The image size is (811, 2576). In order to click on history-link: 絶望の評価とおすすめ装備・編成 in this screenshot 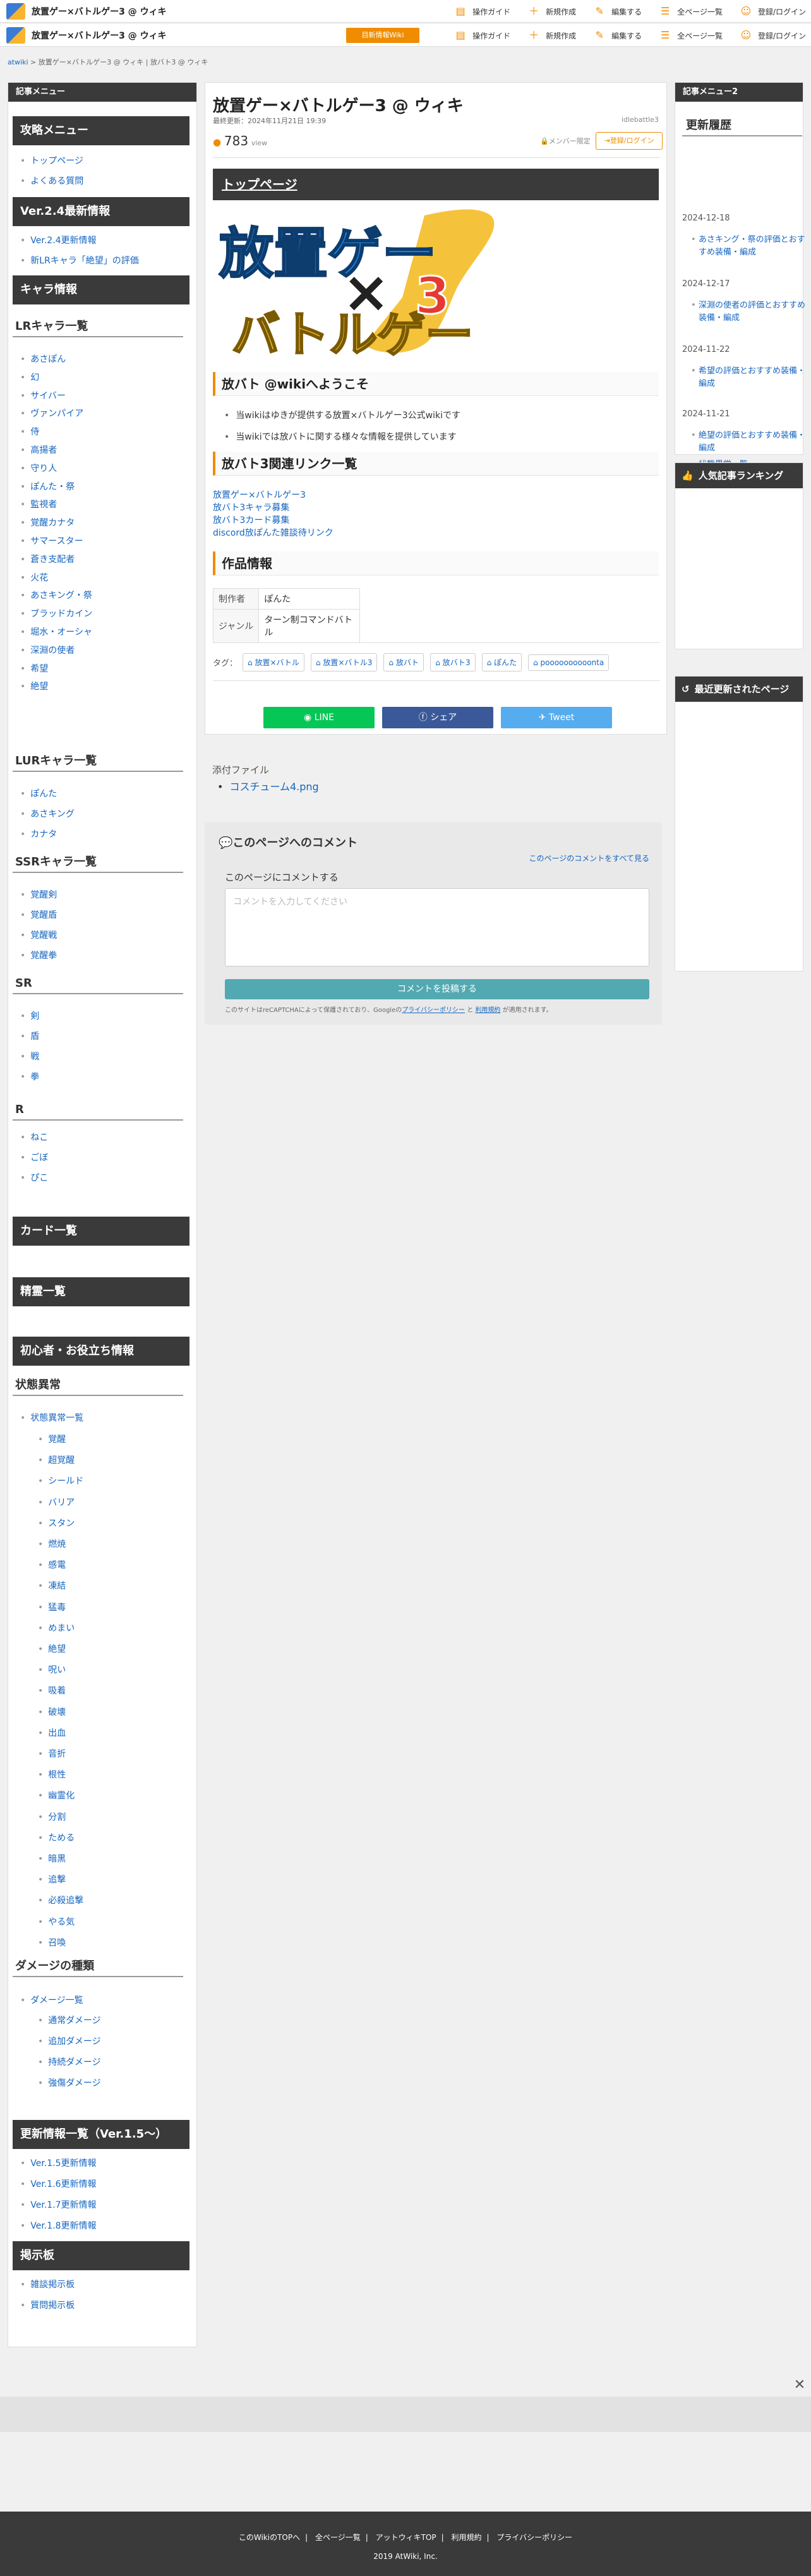, I will do `click(748, 442)`.